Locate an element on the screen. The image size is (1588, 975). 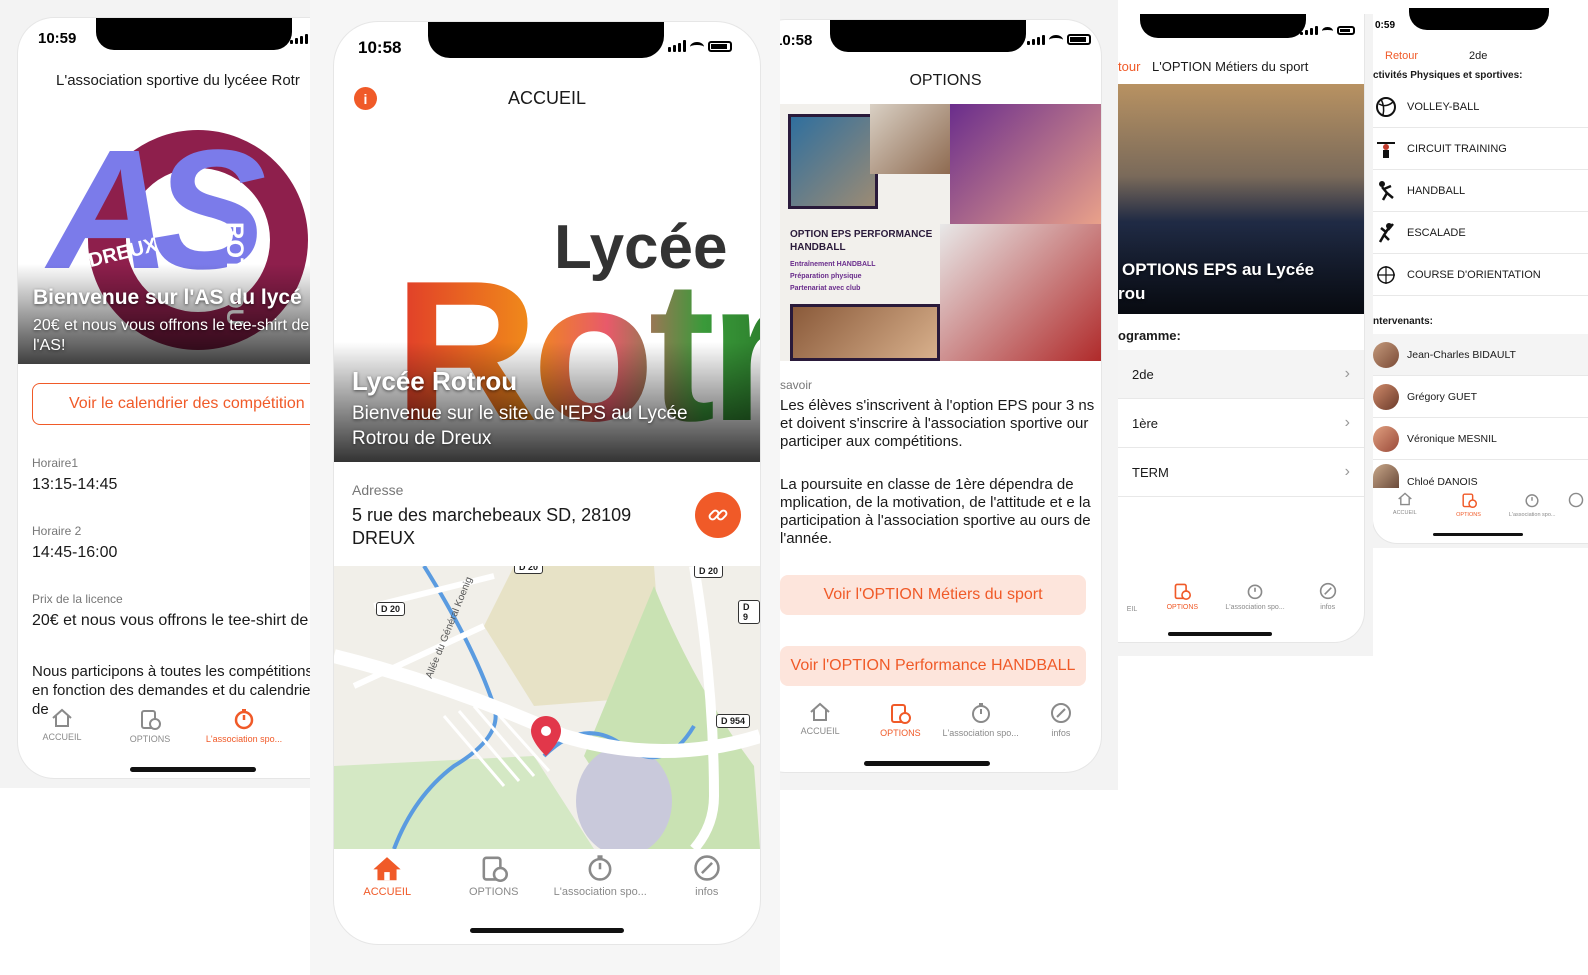
status-time: 0:59 is located at coordinates (1385, 25).